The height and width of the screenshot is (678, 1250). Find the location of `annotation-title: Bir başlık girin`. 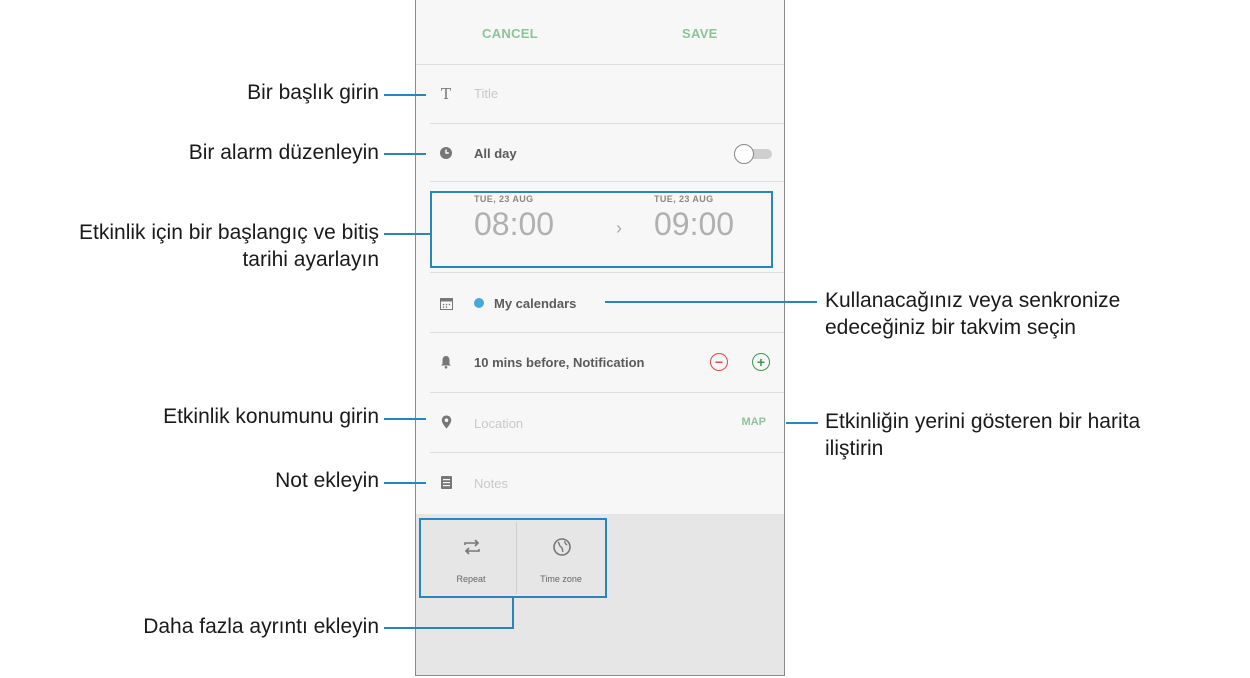

annotation-title: Bir başlık girin is located at coordinates (313, 92).